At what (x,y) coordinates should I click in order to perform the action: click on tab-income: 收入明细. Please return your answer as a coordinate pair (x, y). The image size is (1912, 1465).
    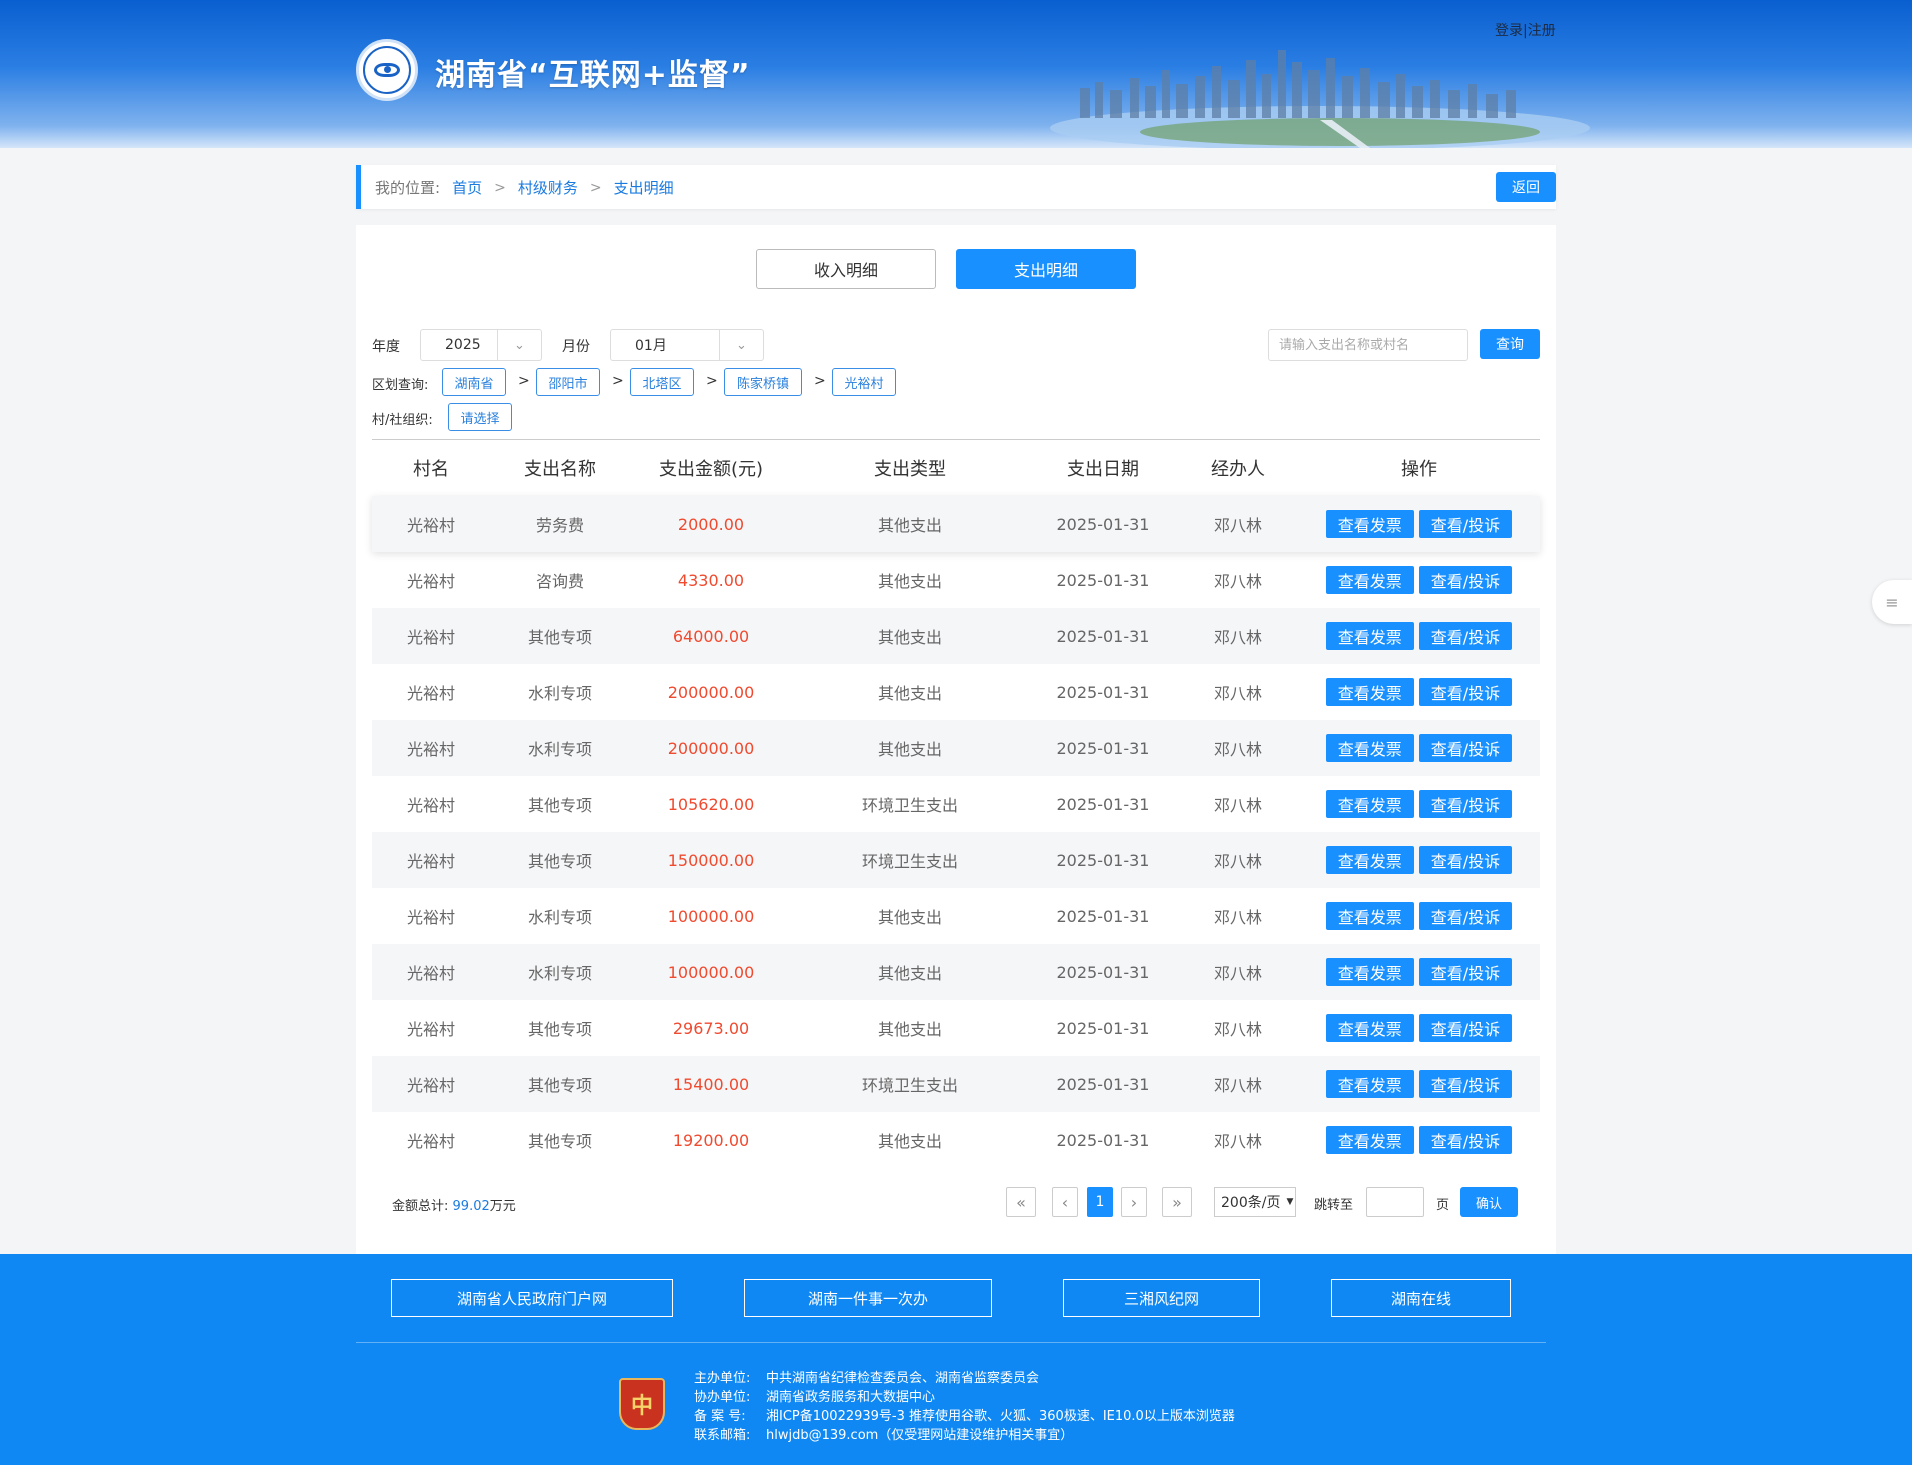
    Looking at the image, I should click on (846, 269).